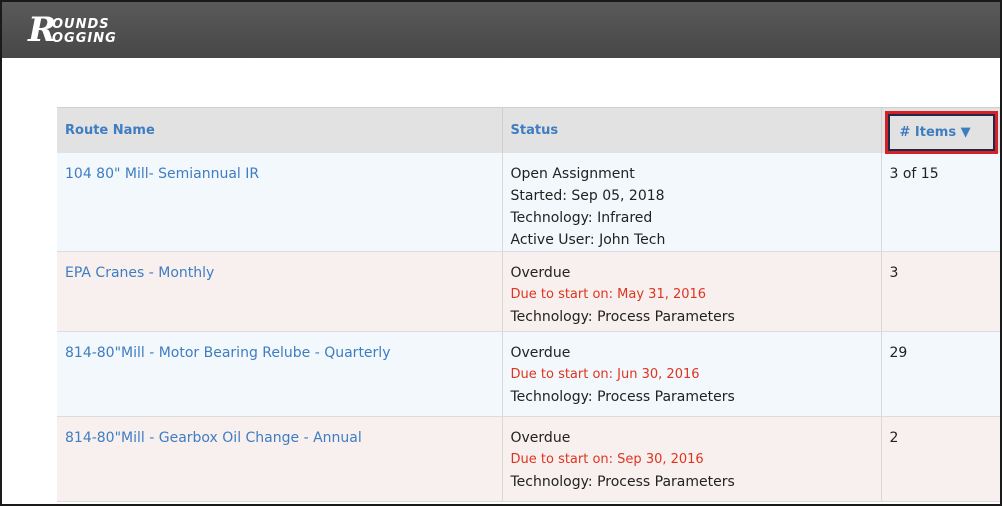 The image size is (1002, 506). I want to click on status-line: Open Assignment, so click(572, 173).